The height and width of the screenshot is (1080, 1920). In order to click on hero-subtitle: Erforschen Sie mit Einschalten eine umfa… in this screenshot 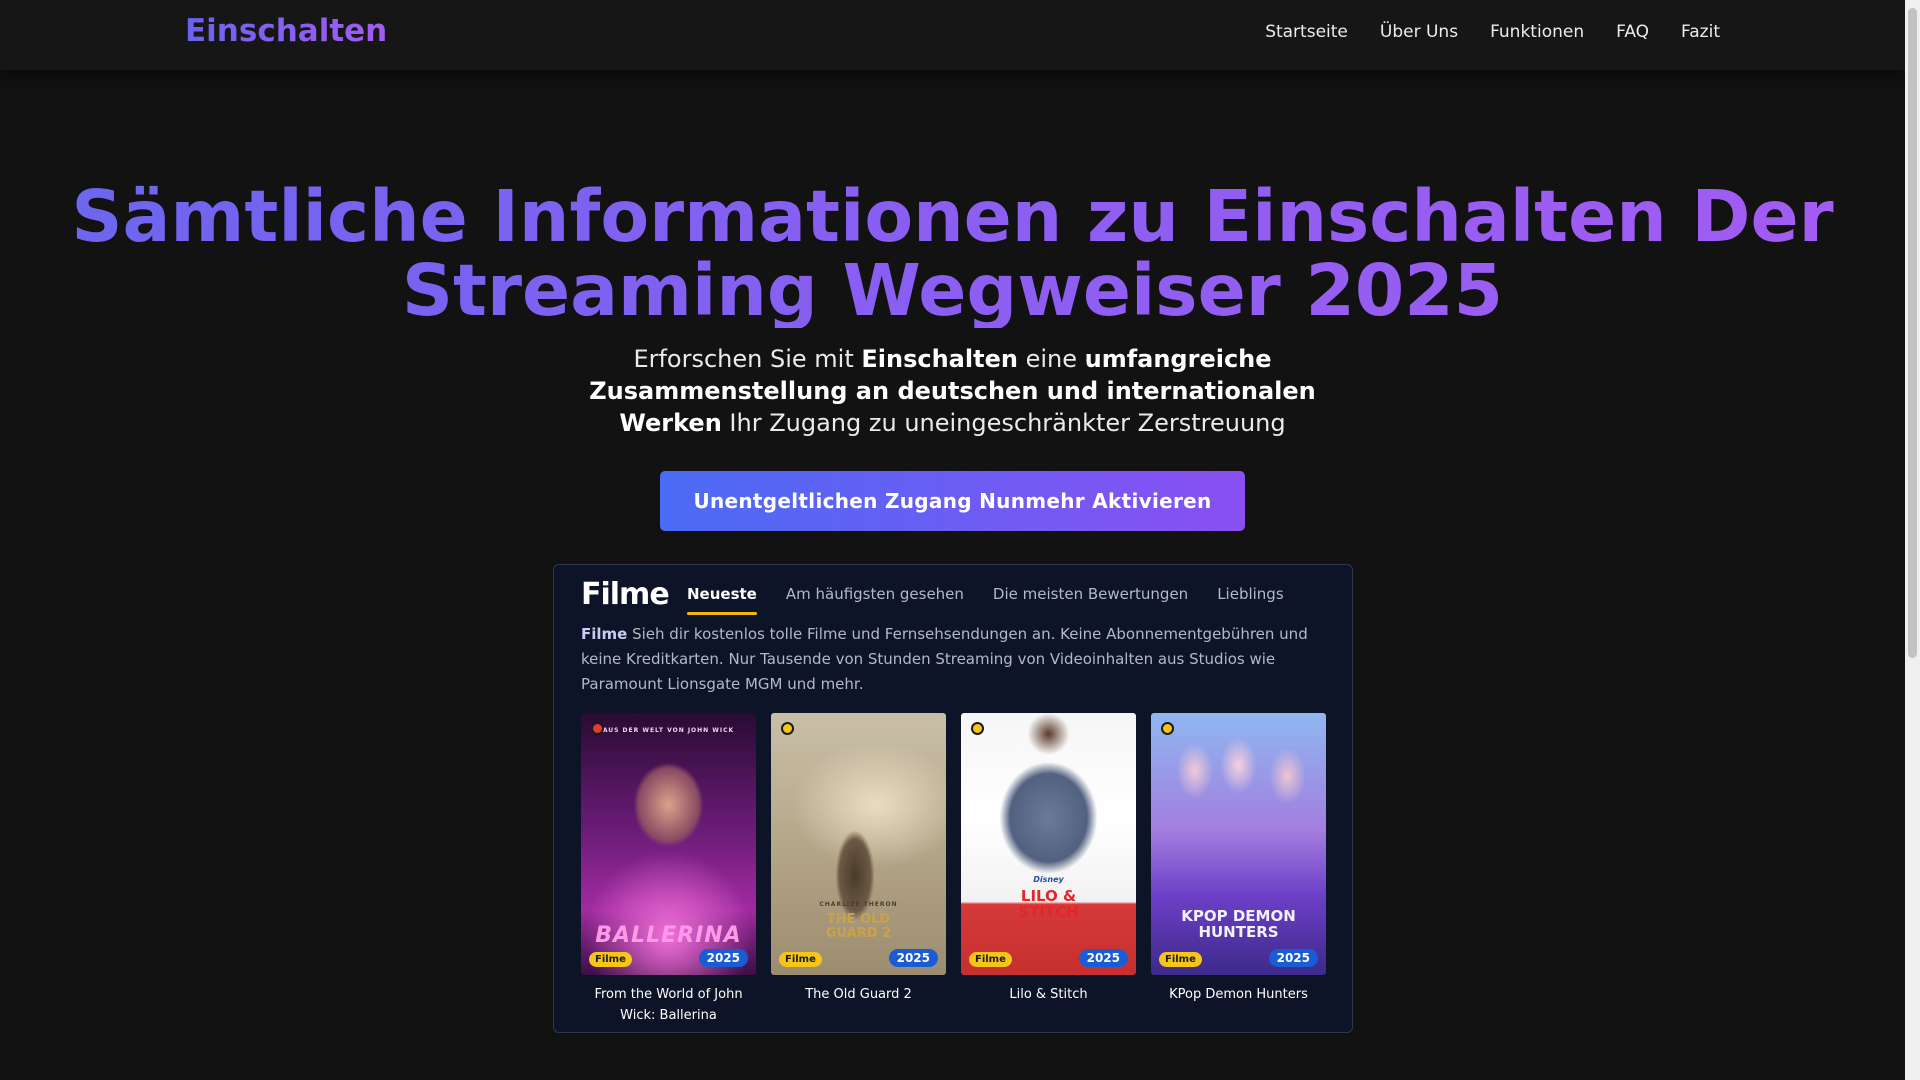, I will do `click(952, 391)`.